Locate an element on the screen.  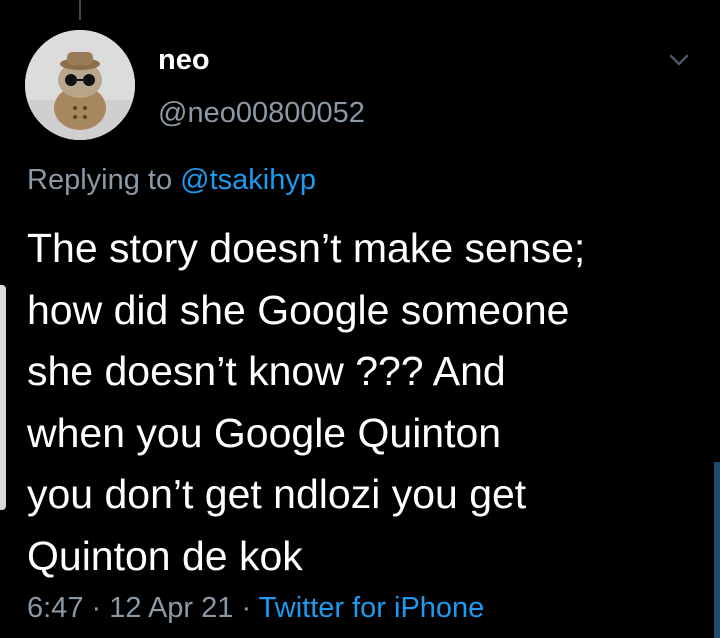
tweet-source-link: Twitter for iPhone is located at coordinates (372, 608).